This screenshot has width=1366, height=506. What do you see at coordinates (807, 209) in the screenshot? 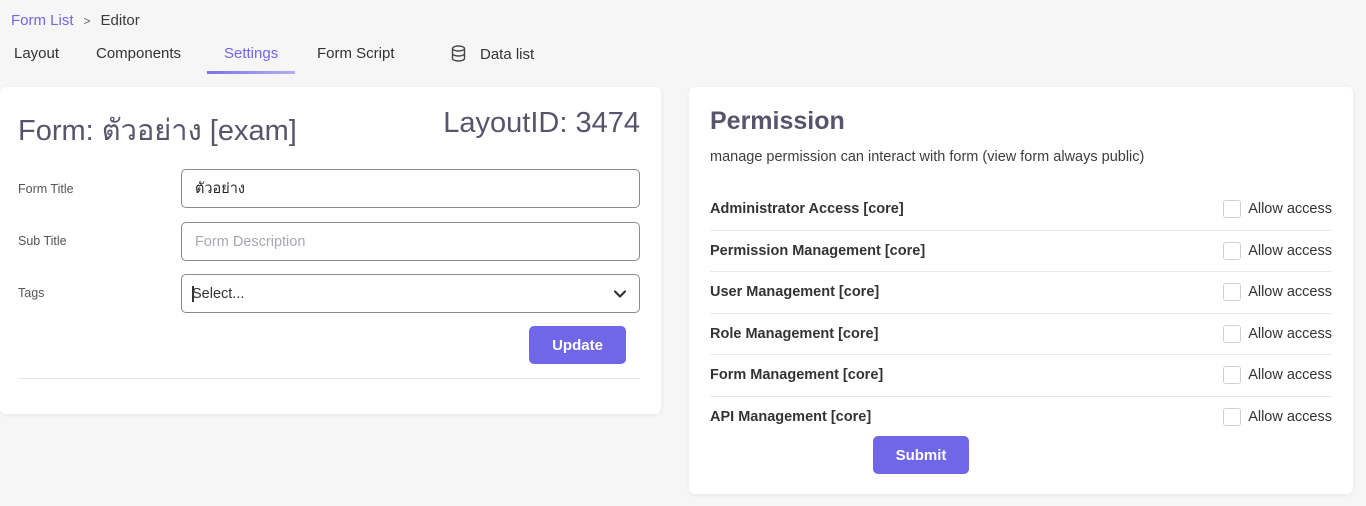
I see `permission-name: Administrator Access [core]` at bounding box center [807, 209].